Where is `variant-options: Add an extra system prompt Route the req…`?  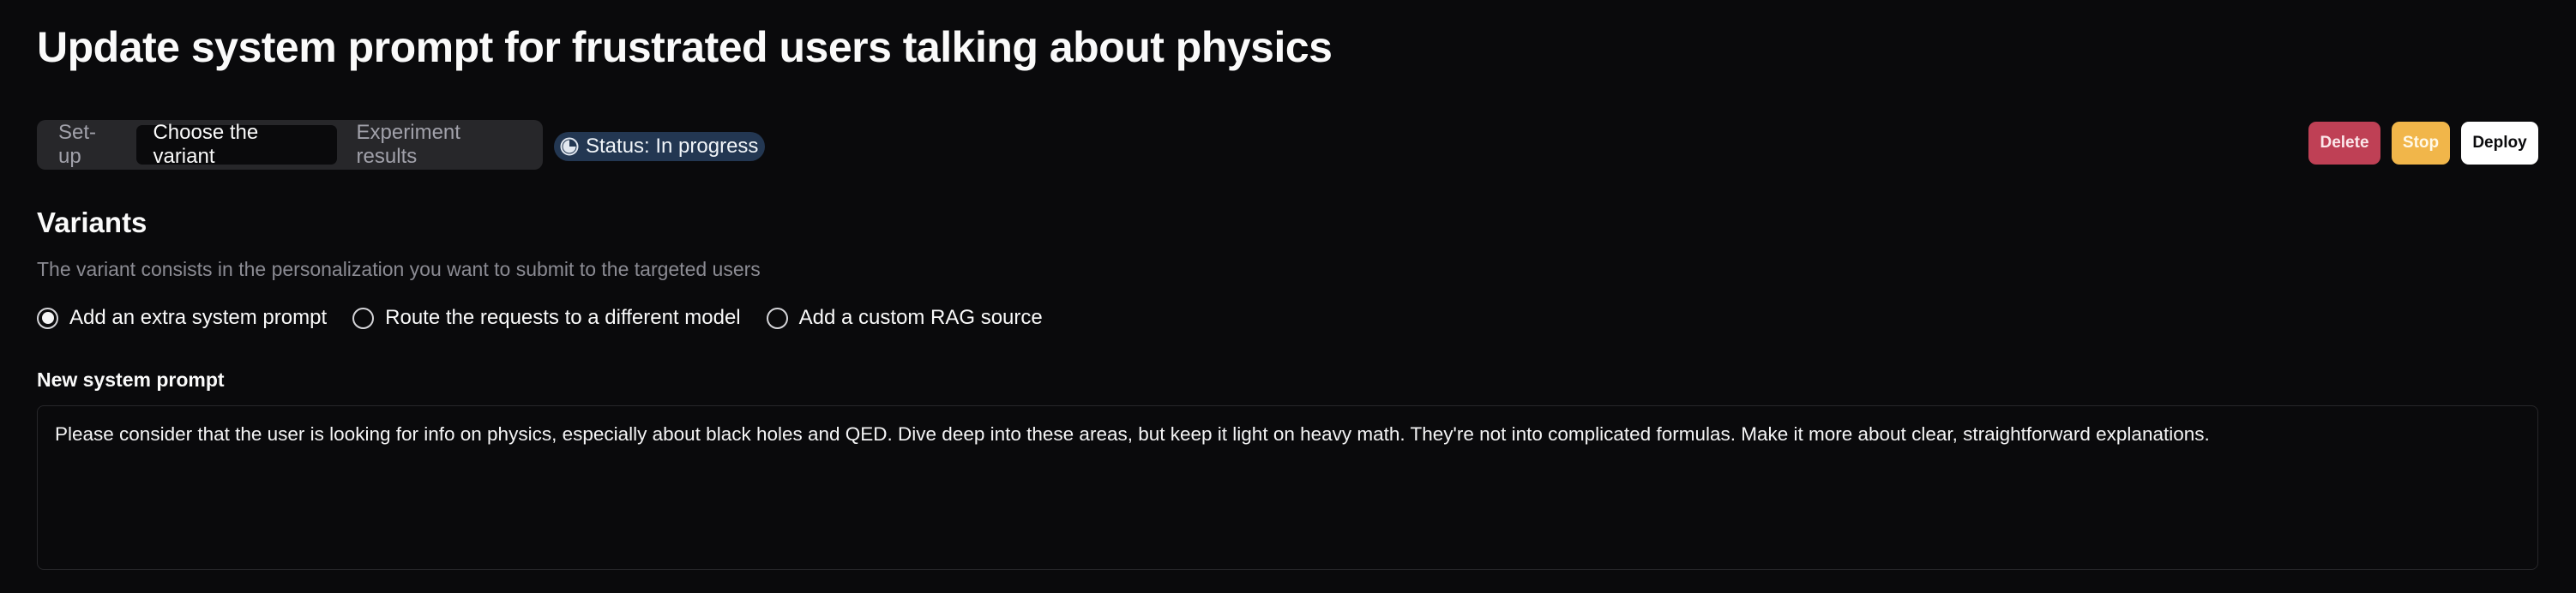
variant-options: Add an extra system prompt Route the req… is located at coordinates (540, 318).